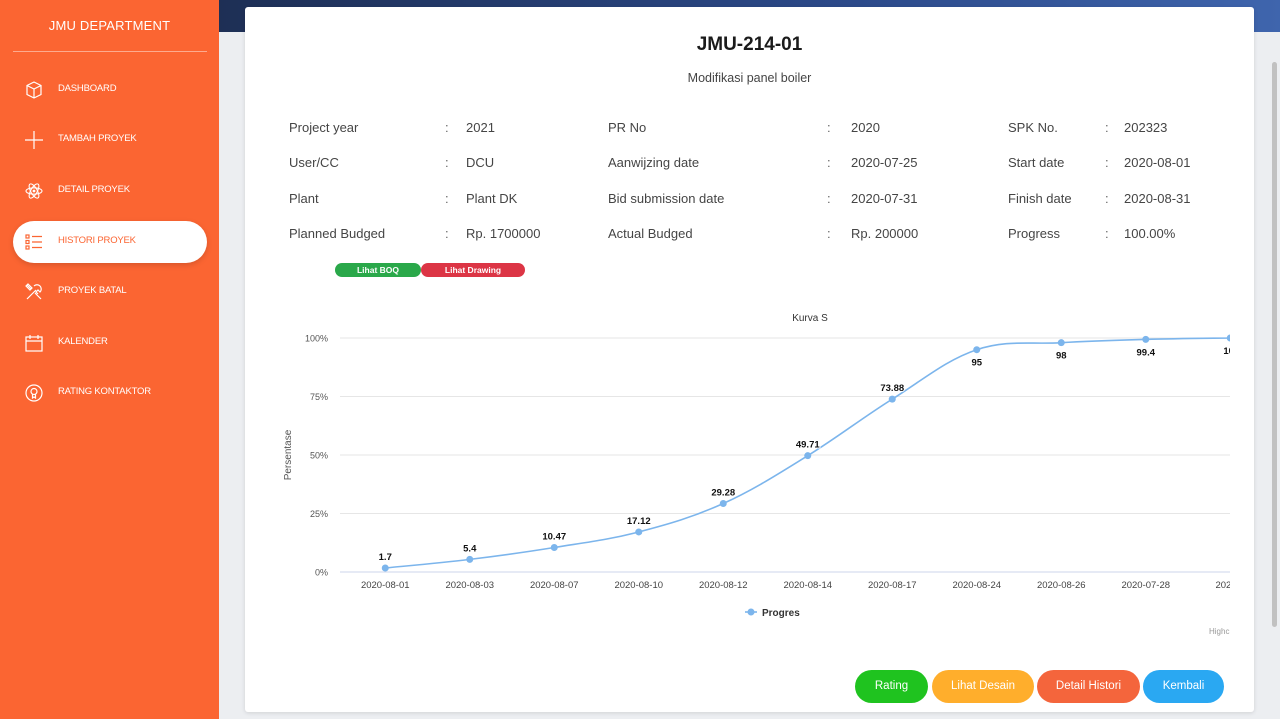  I want to click on y-tick-label: 25%, so click(319, 514).